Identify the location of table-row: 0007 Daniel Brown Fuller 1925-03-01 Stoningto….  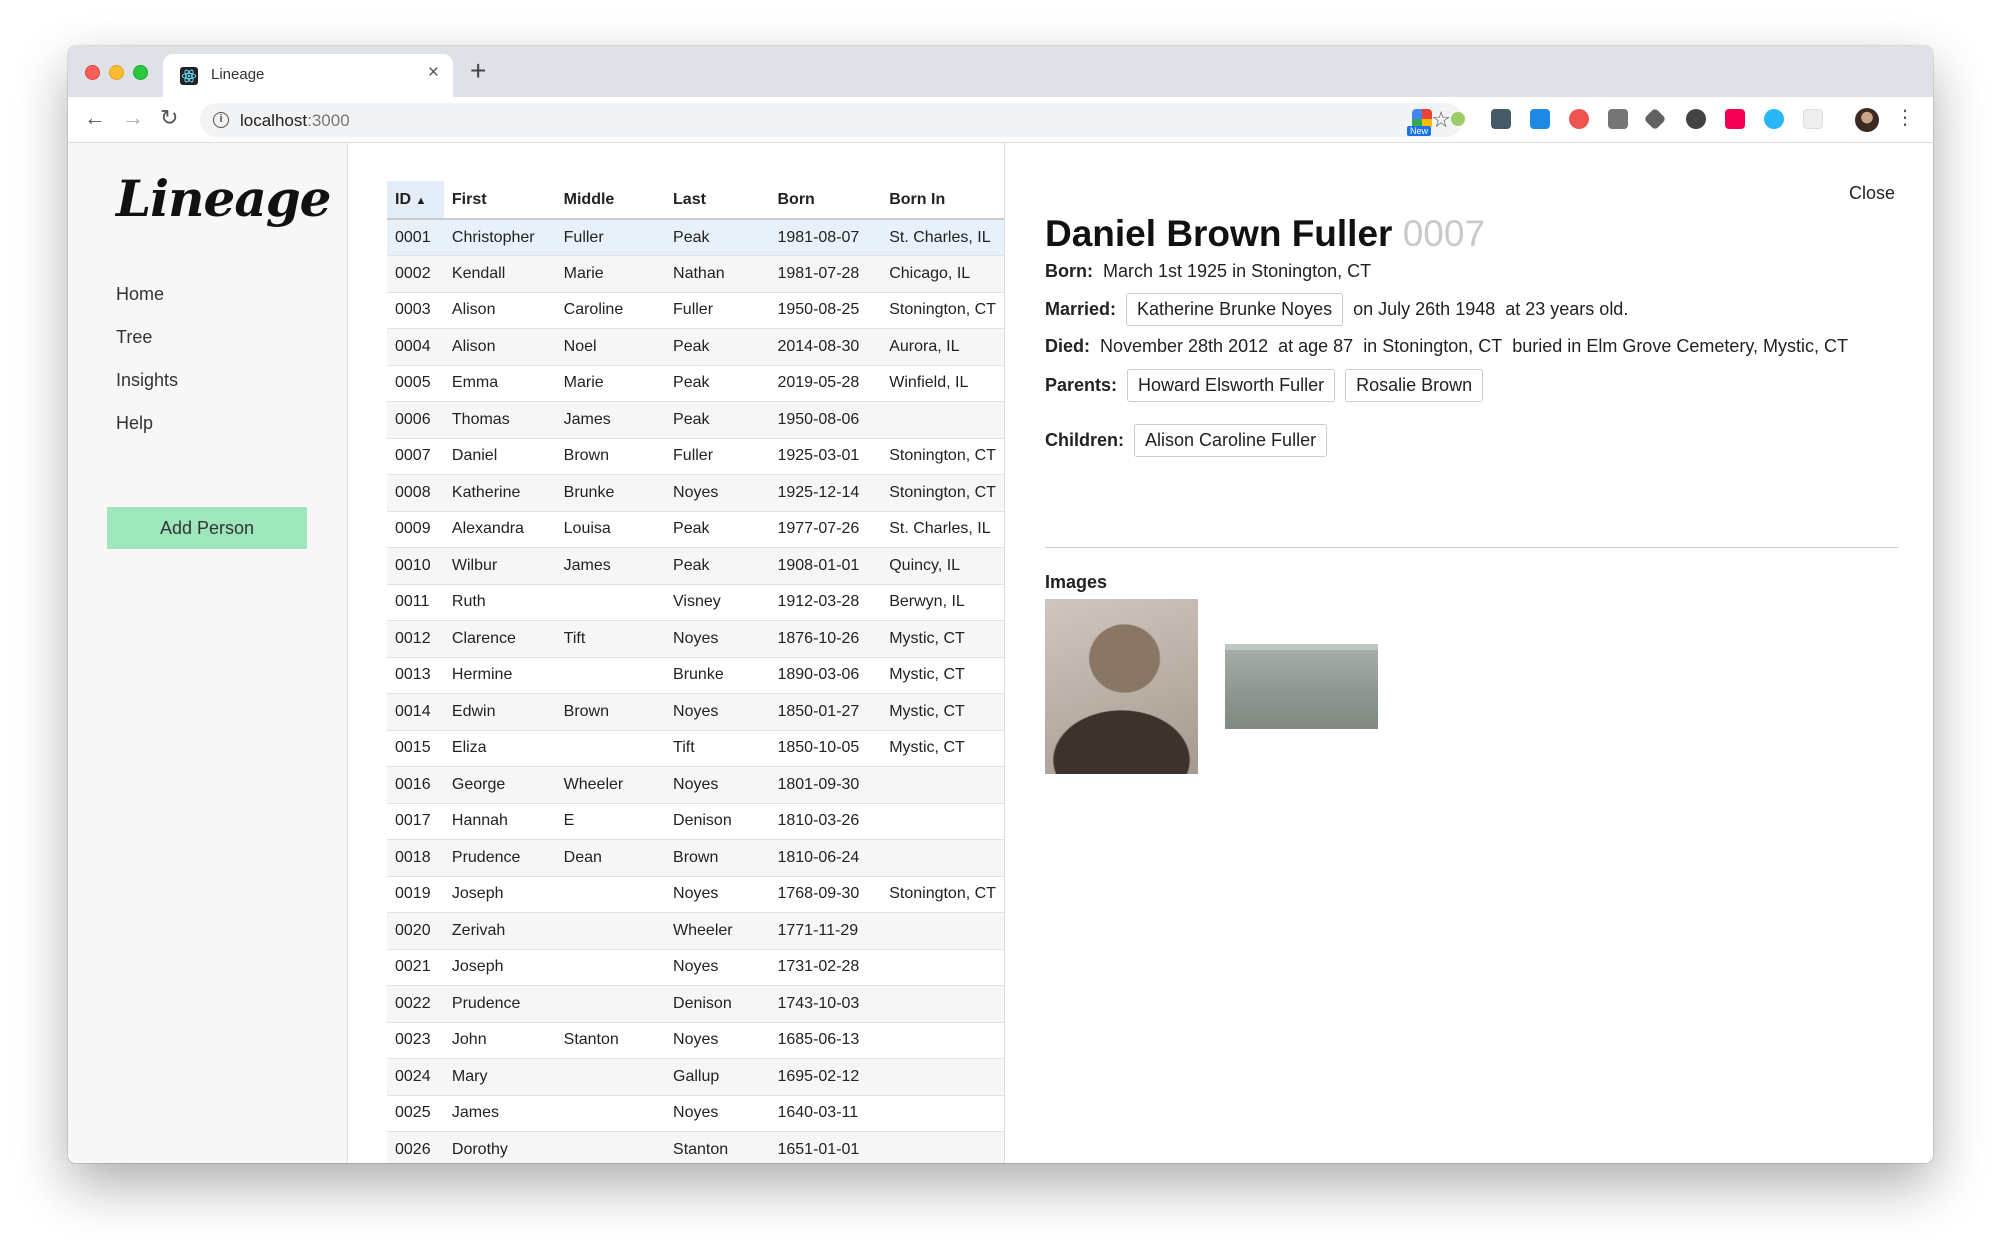
(695, 456).